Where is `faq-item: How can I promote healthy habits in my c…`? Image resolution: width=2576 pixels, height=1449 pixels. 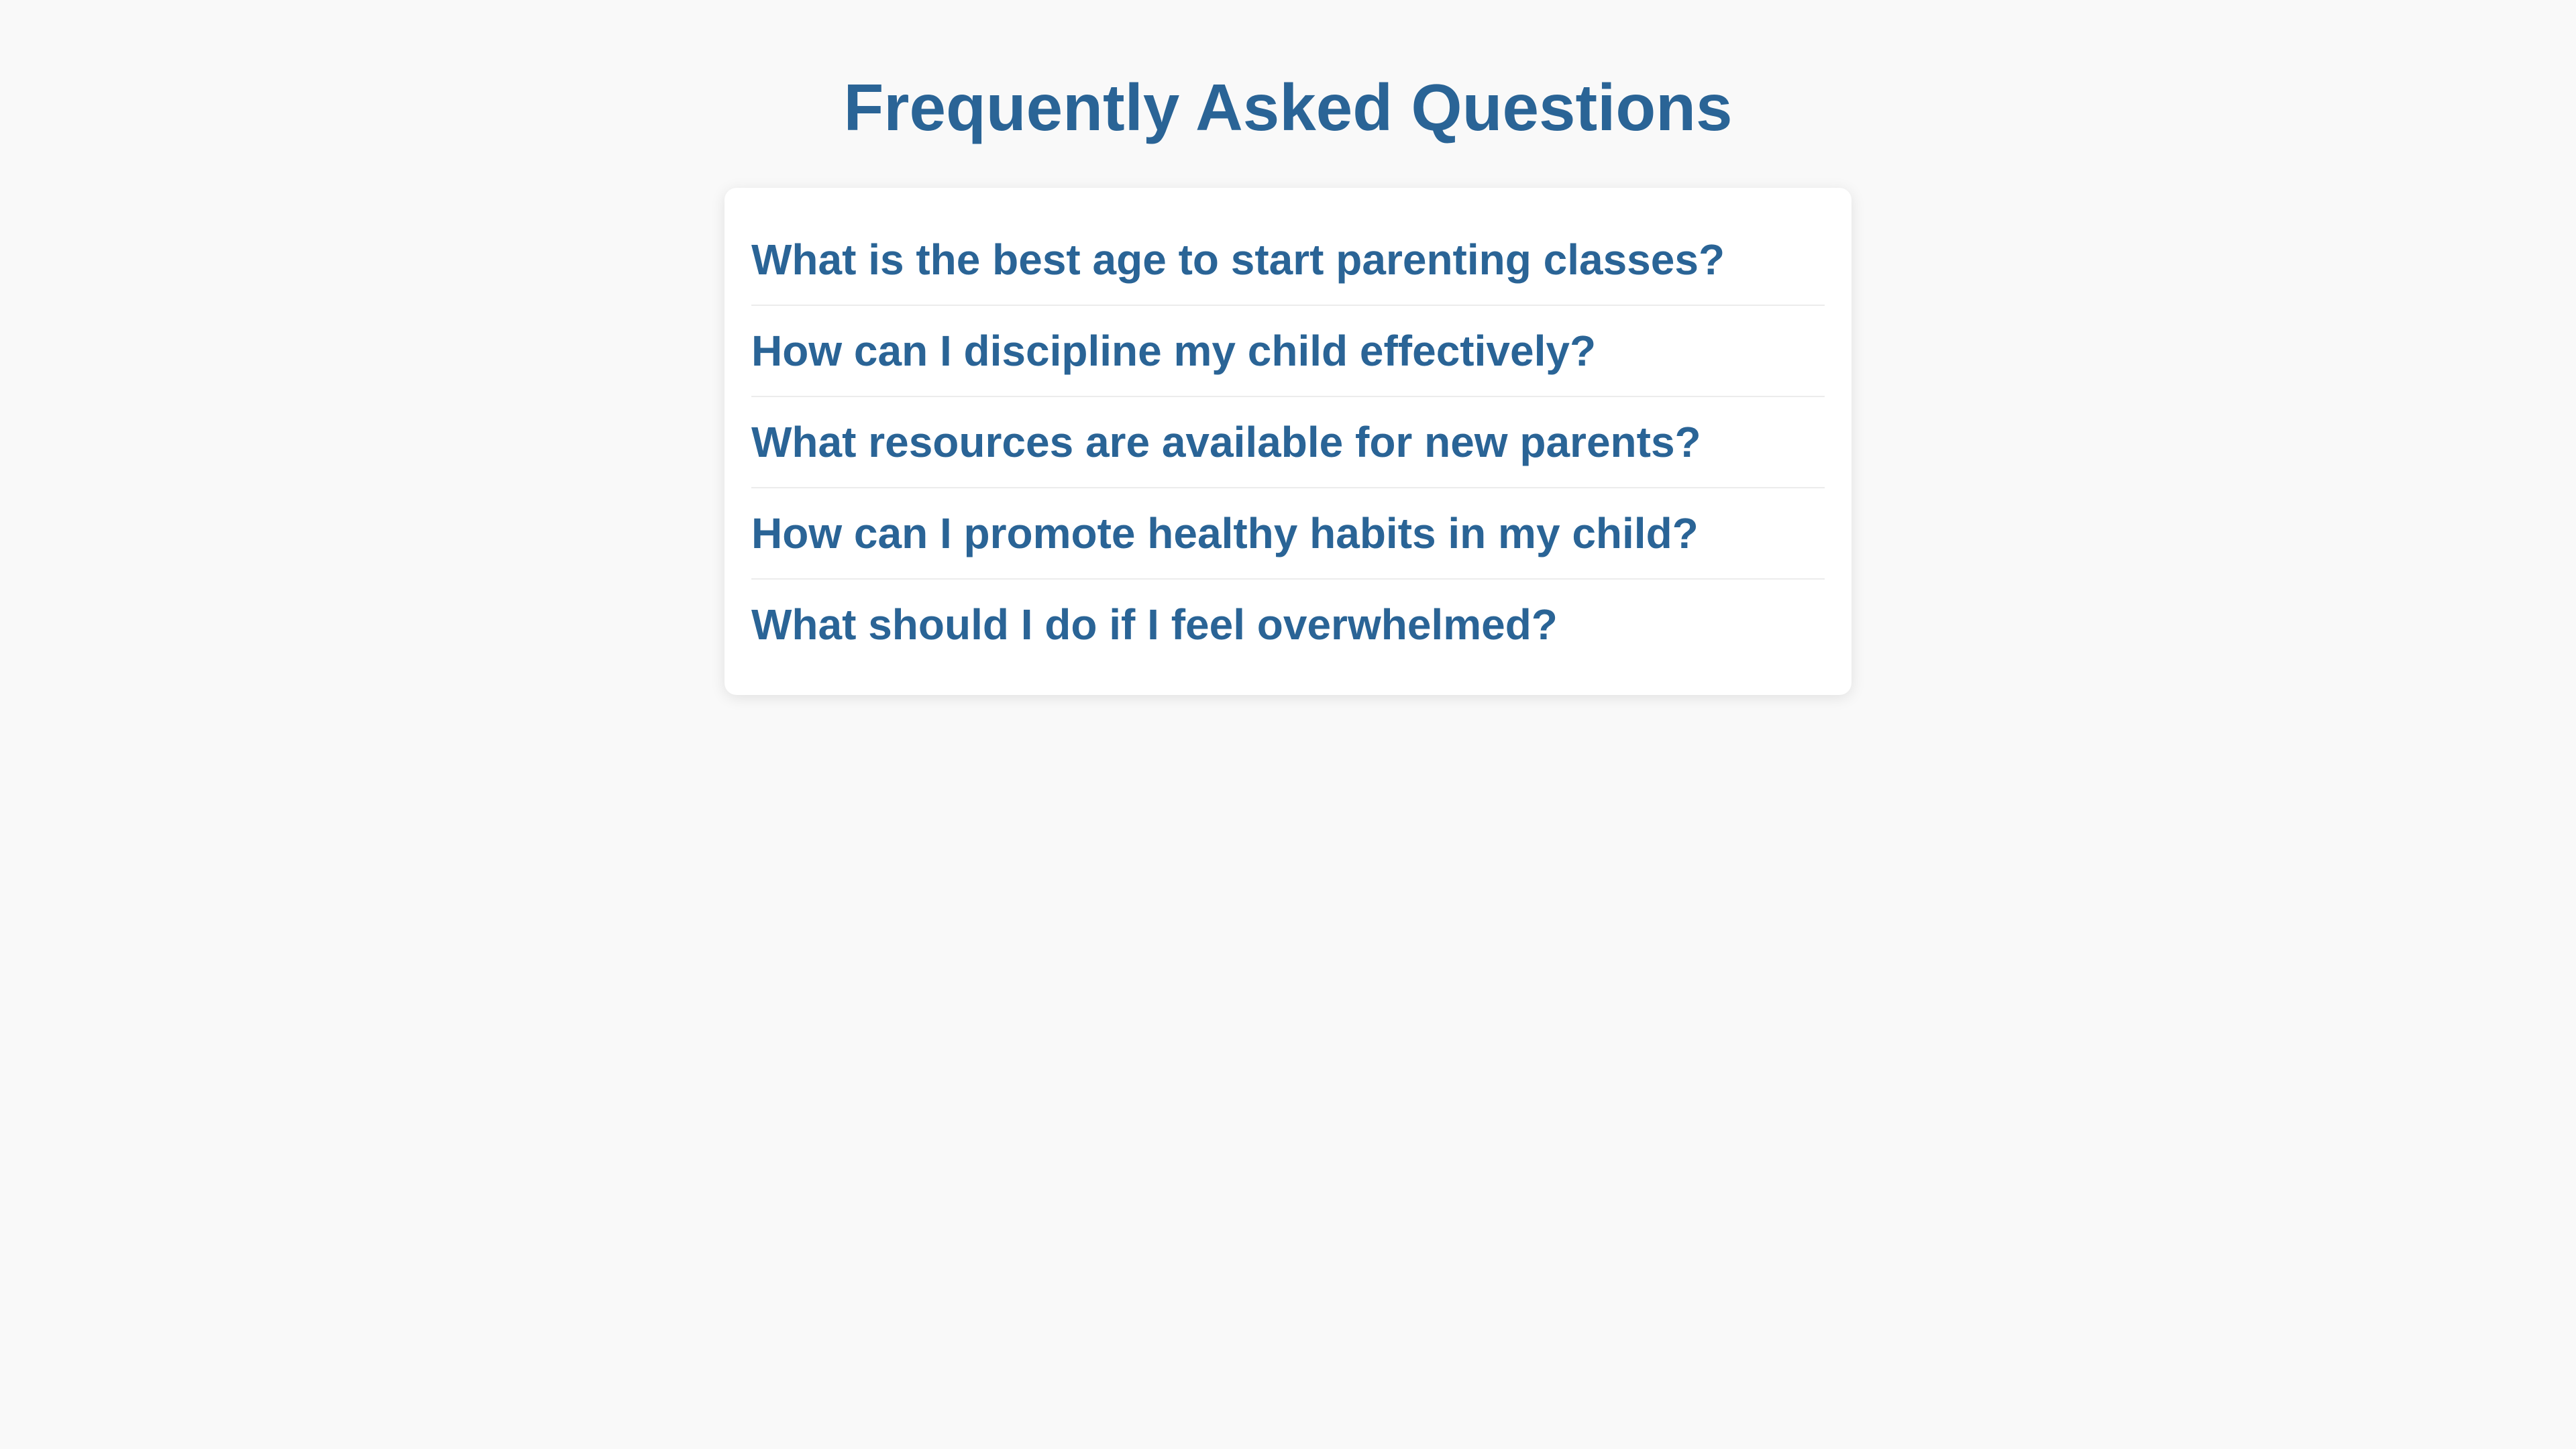 faq-item: How can I promote healthy habits in my c… is located at coordinates (1288, 534).